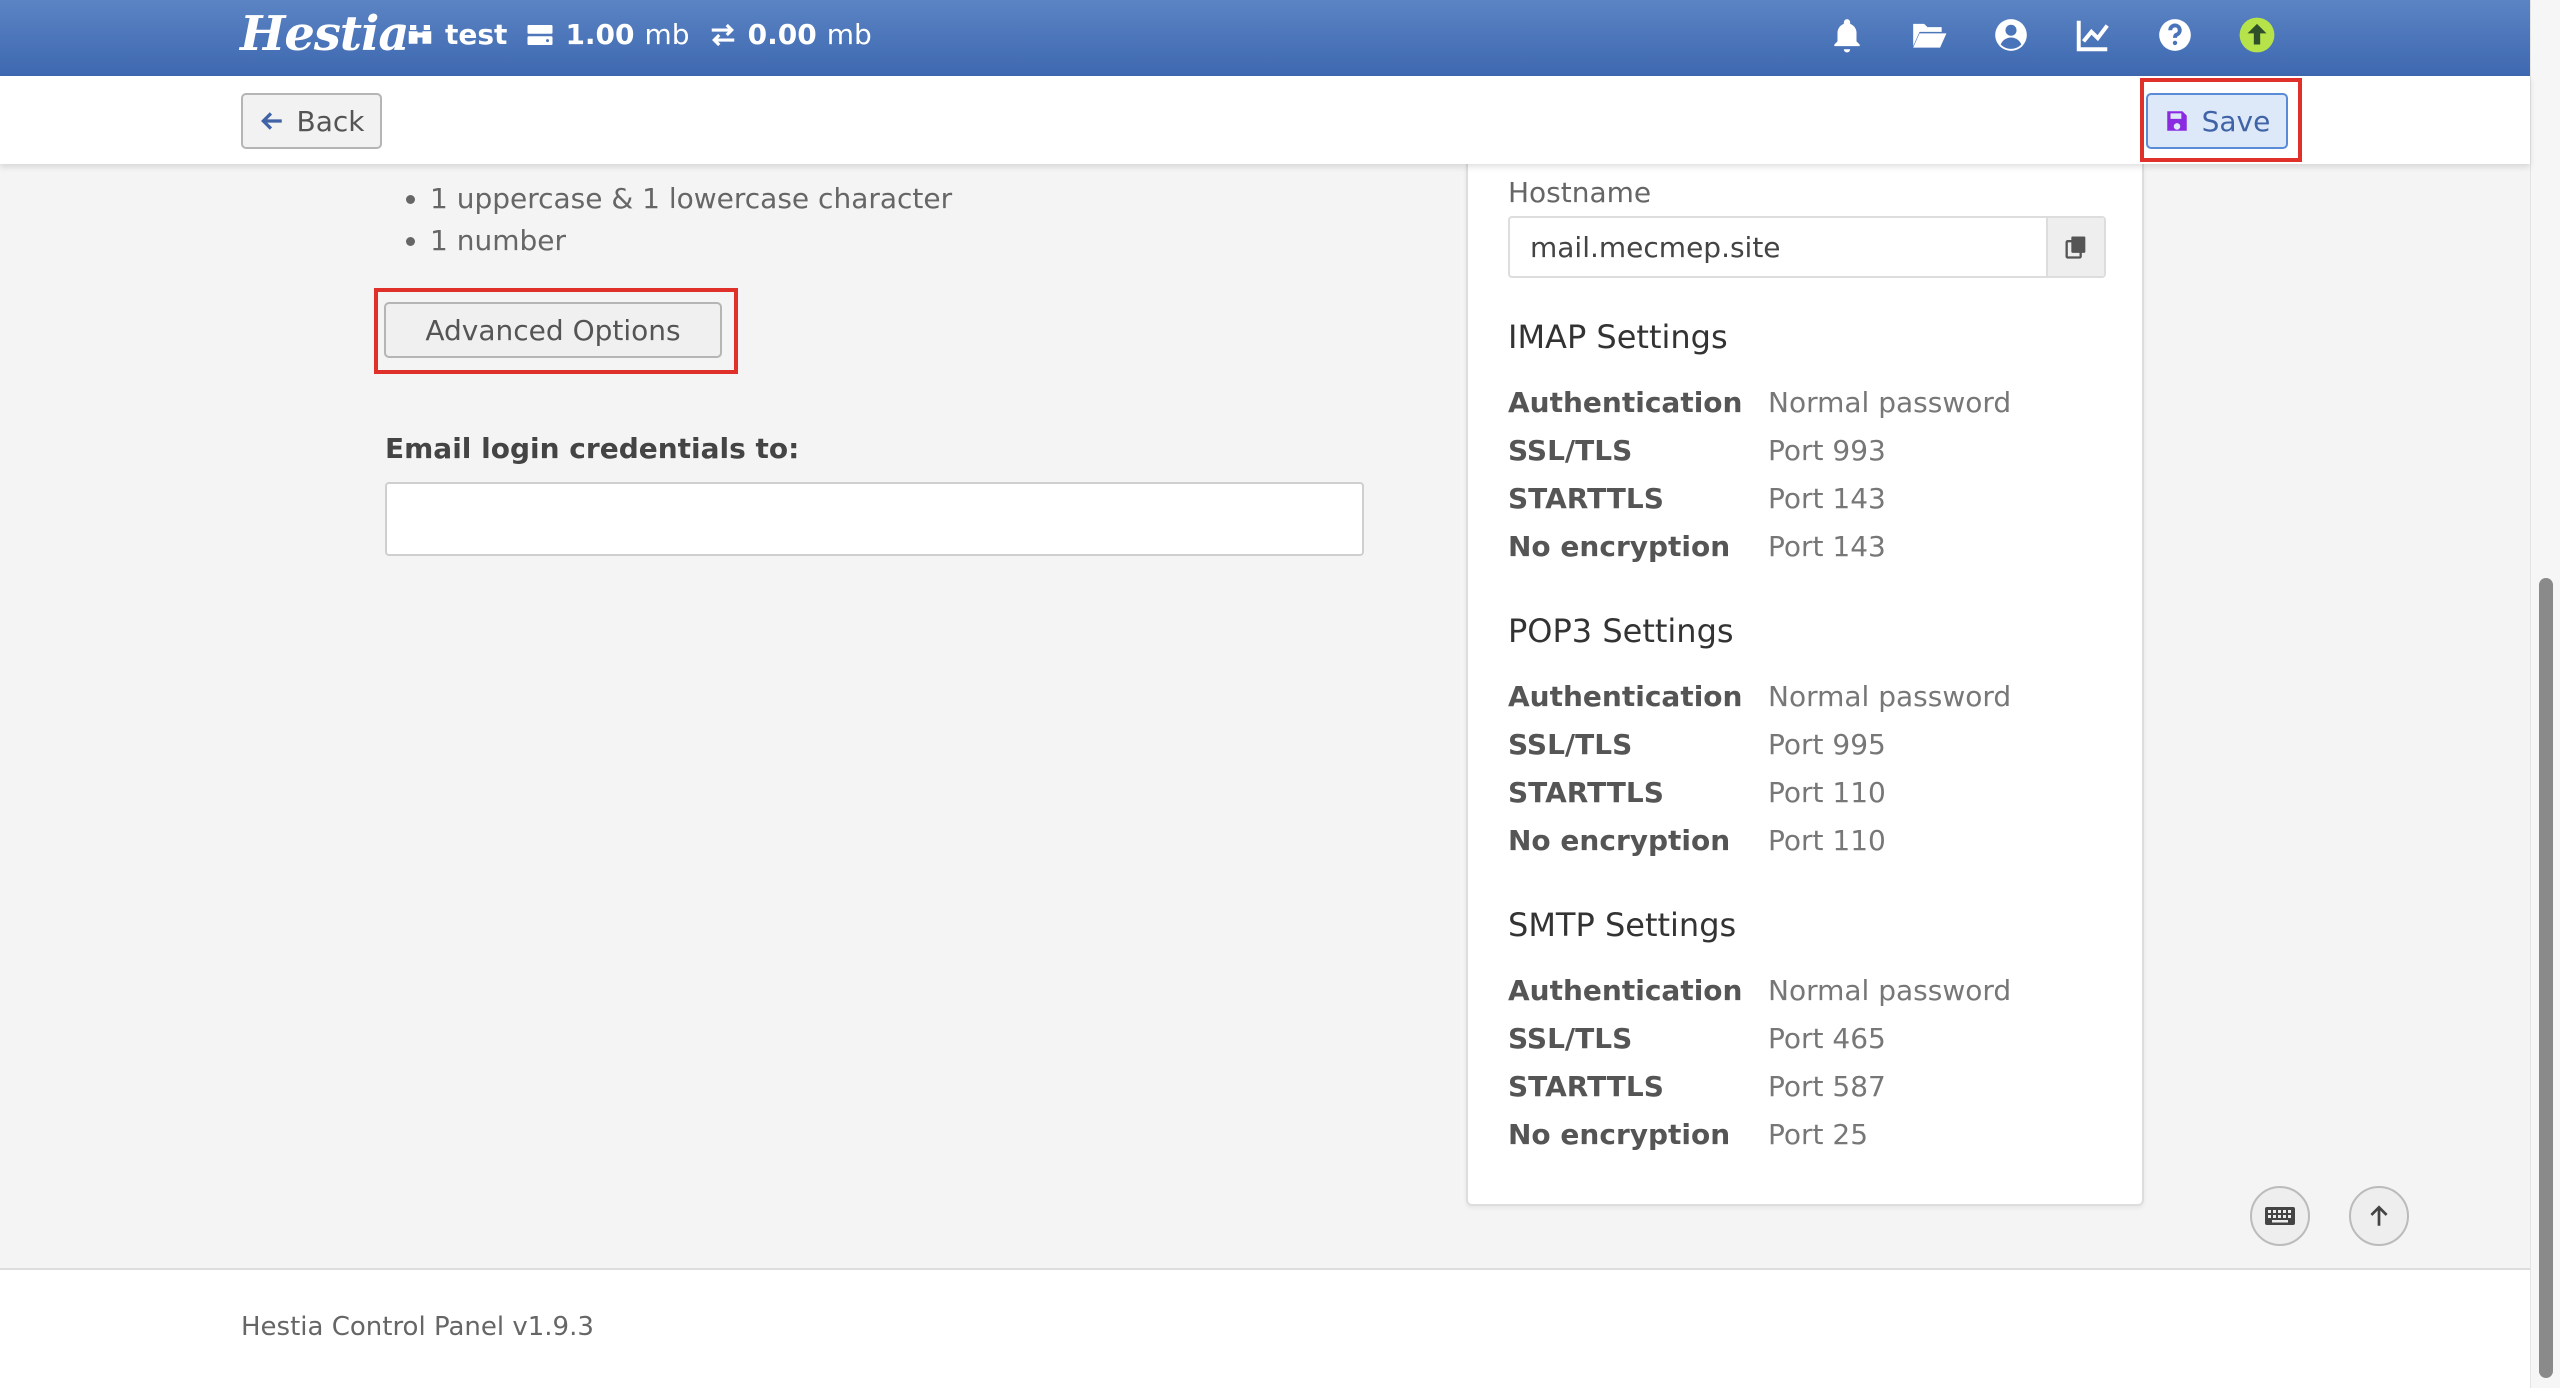 The image size is (2560, 1388). What do you see at coordinates (592, 448) in the screenshot?
I see `email-credentials-label: Email login credentials to:` at bounding box center [592, 448].